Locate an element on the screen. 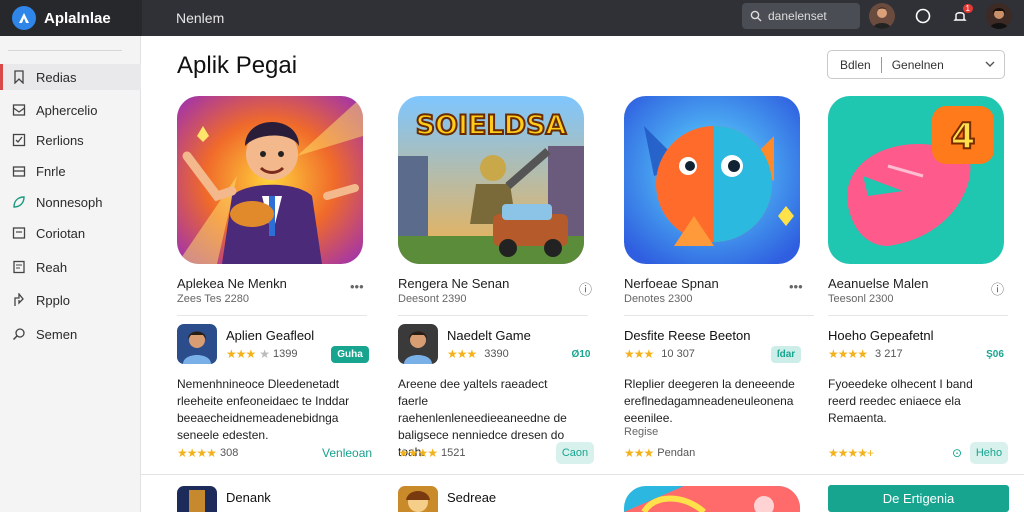 The height and width of the screenshot is (512, 1024). app-name-4: Hoeho Gepeafetnl is located at coordinates (881, 335).